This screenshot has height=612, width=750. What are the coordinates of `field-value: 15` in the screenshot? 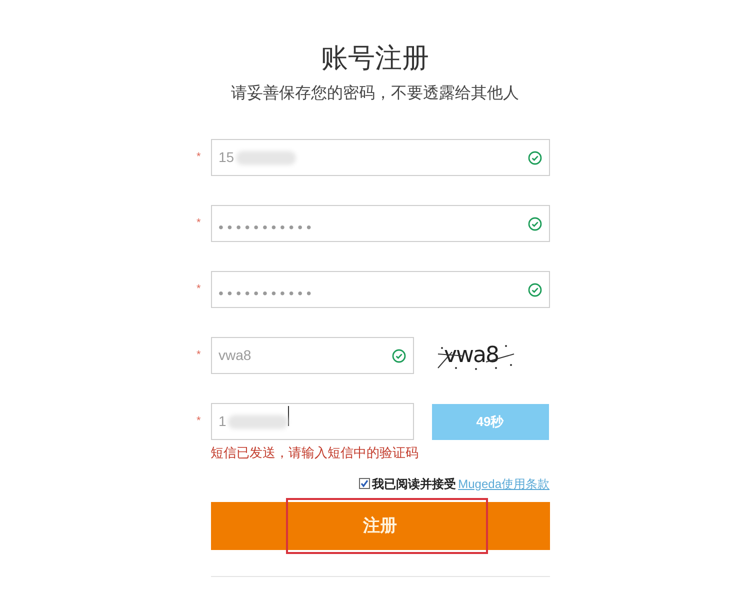 It's located at (226, 157).